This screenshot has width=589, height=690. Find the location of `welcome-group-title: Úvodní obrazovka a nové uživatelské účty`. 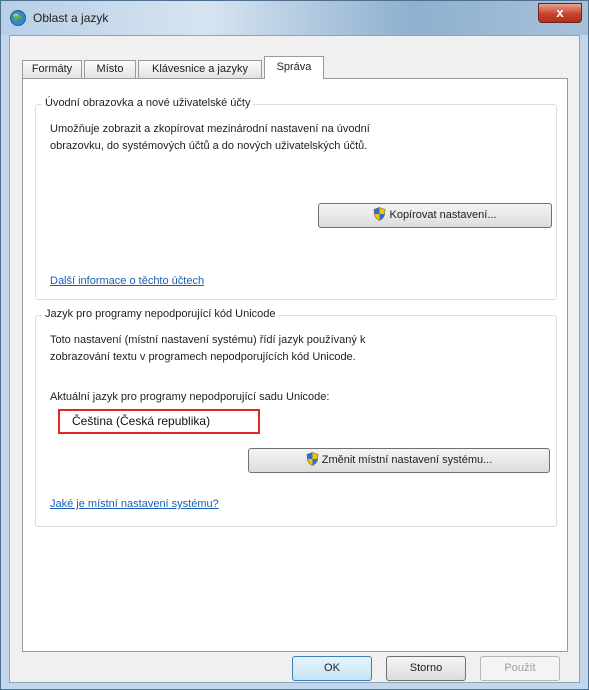

welcome-group-title: Úvodní obrazovka a nové uživatelské účty is located at coordinates (148, 103).